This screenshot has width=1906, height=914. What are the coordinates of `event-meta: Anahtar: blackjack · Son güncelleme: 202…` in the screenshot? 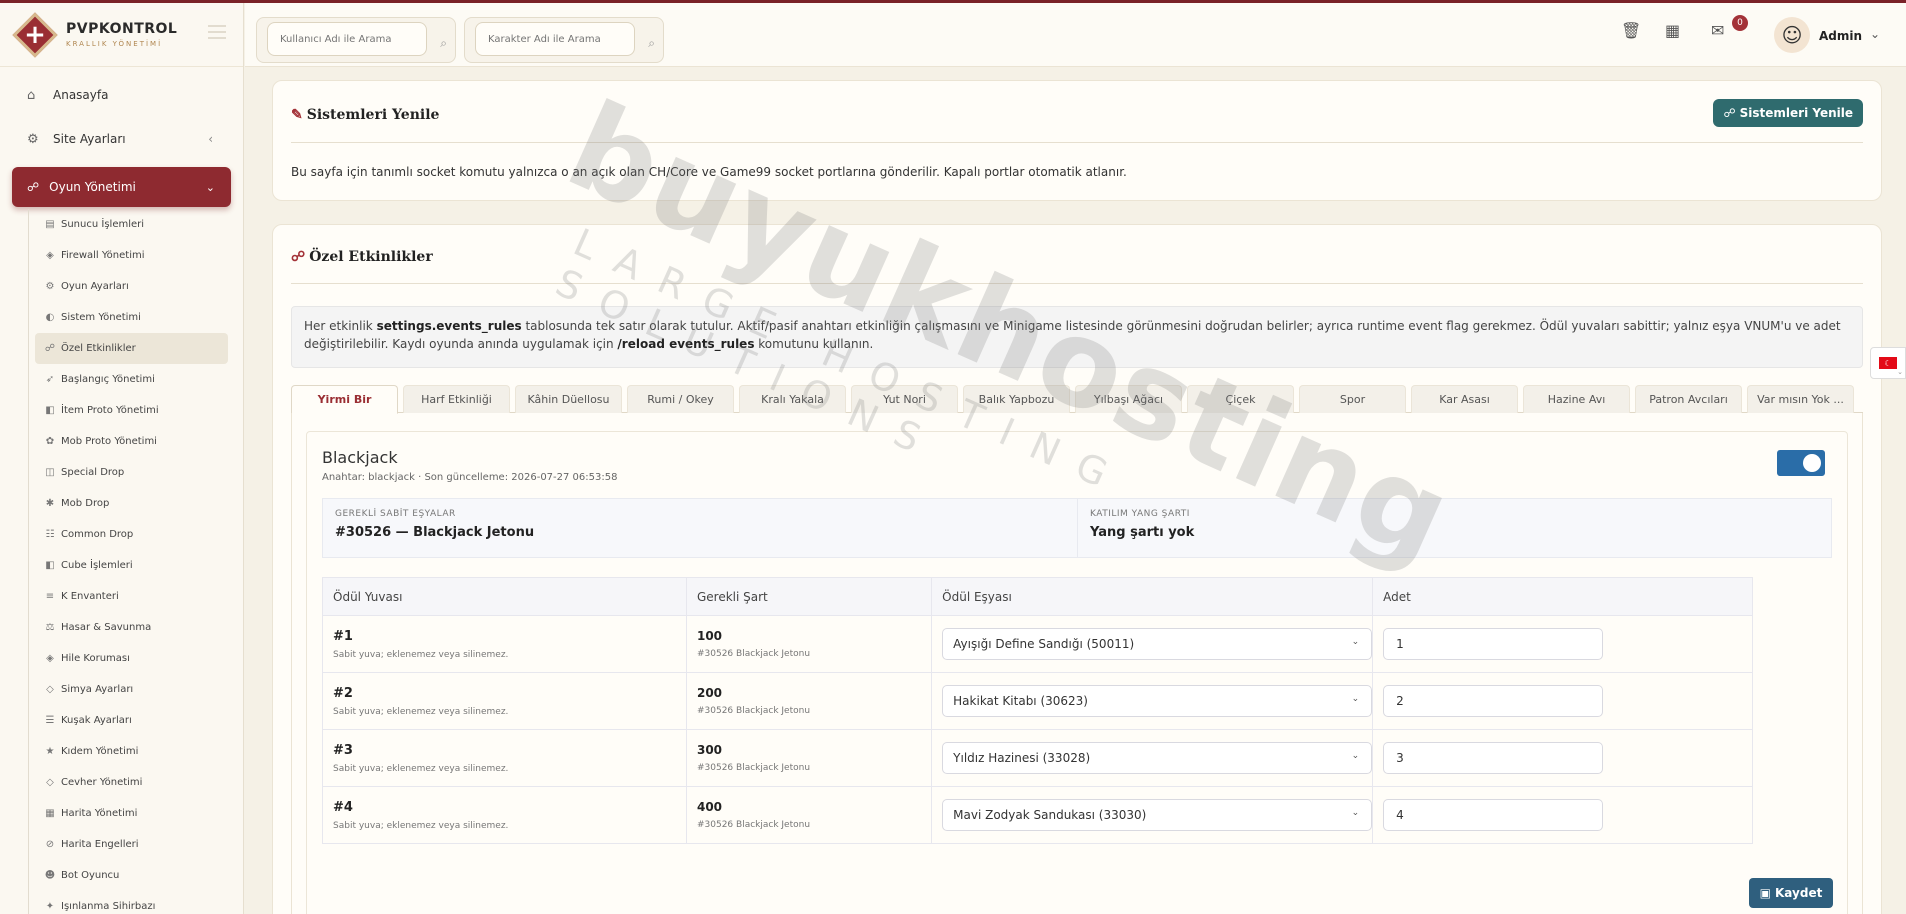 It's located at (470, 477).